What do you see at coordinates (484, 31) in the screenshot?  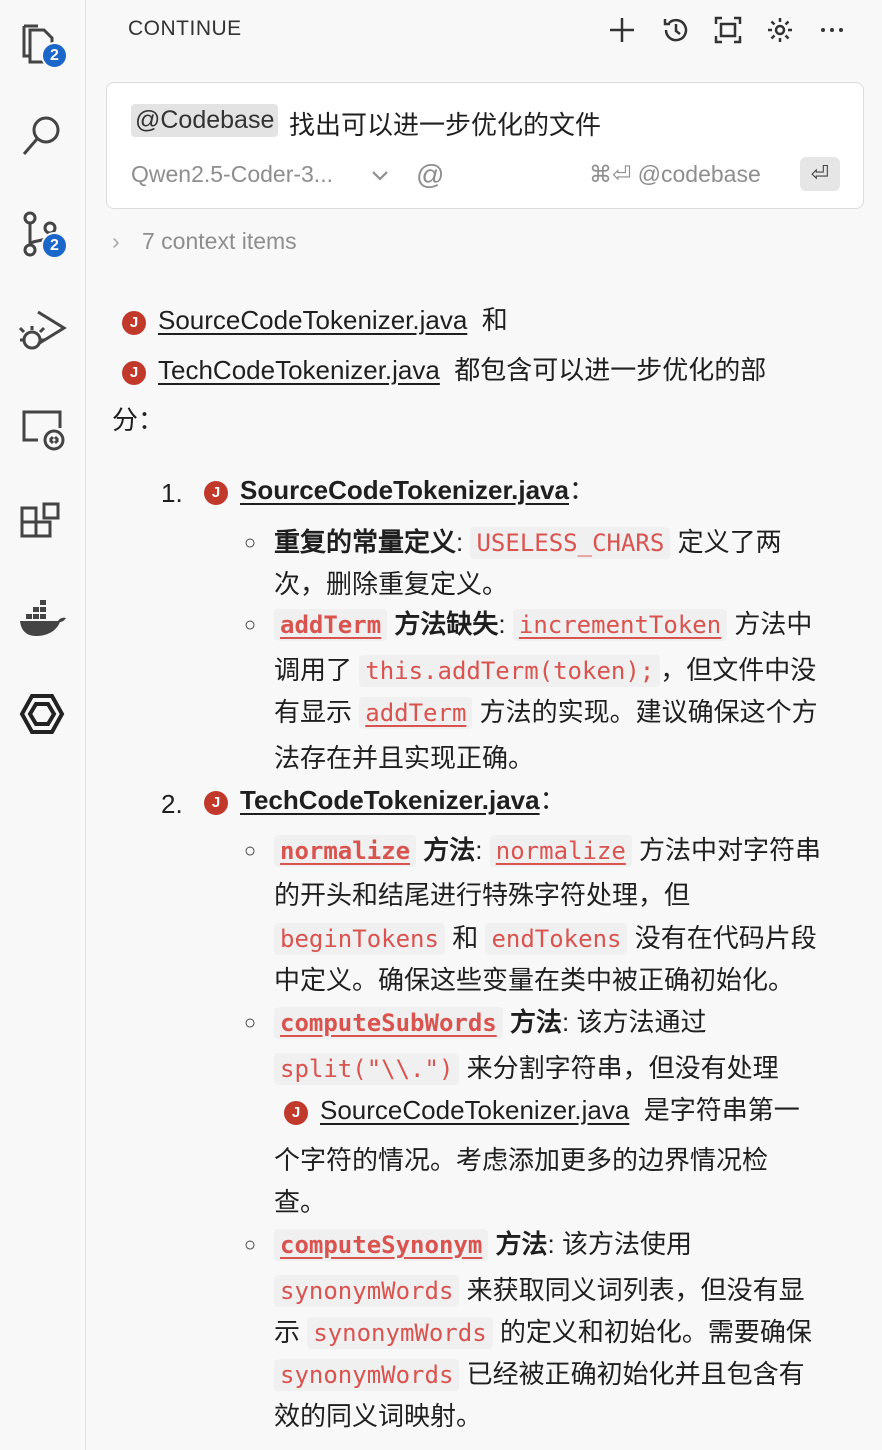 I see `panel-header: CONTINUE` at bounding box center [484, 31].